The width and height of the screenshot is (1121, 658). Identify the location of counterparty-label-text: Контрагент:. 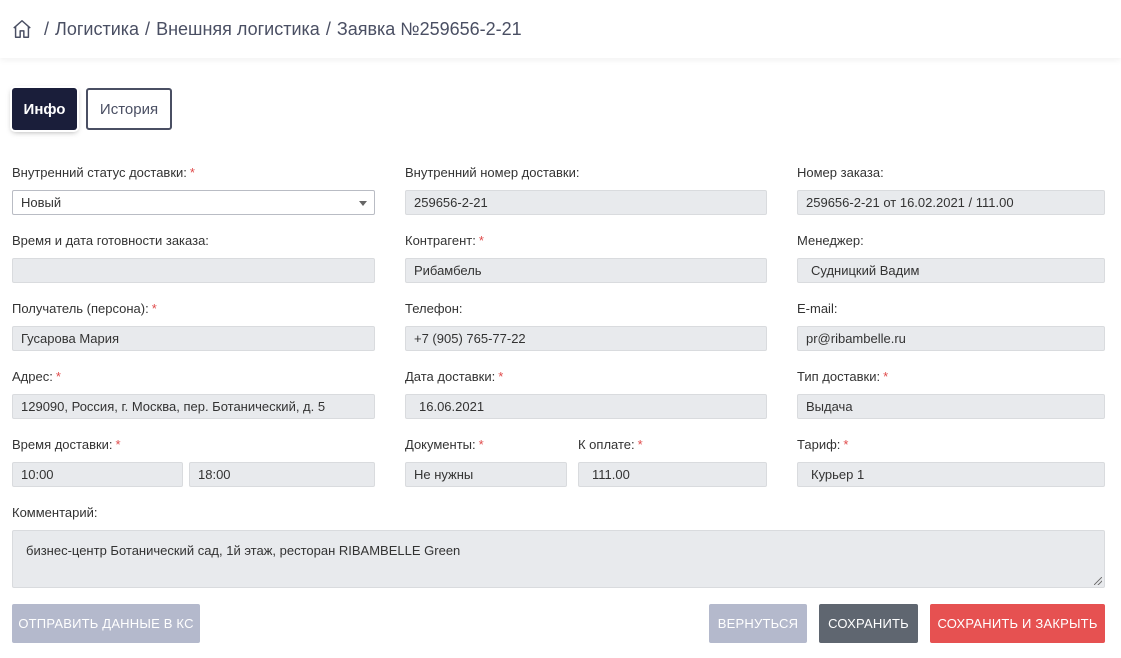
(440, 240).